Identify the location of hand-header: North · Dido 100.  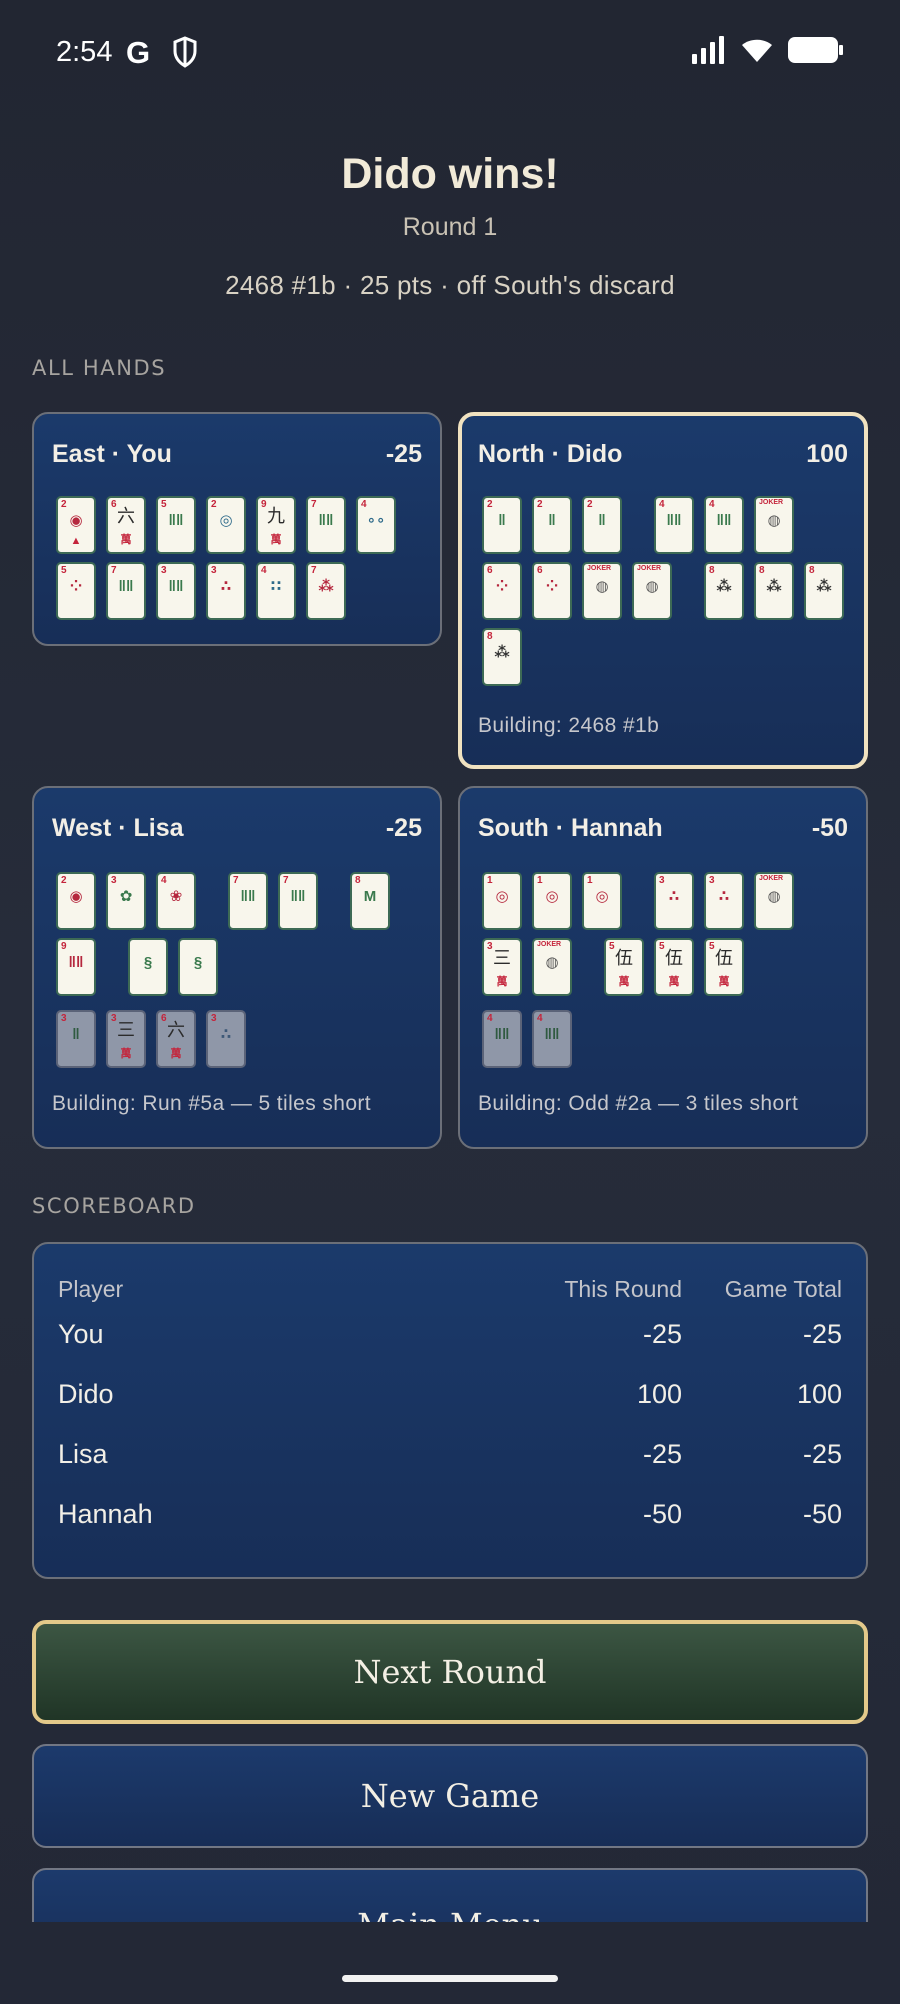
(663, 454).